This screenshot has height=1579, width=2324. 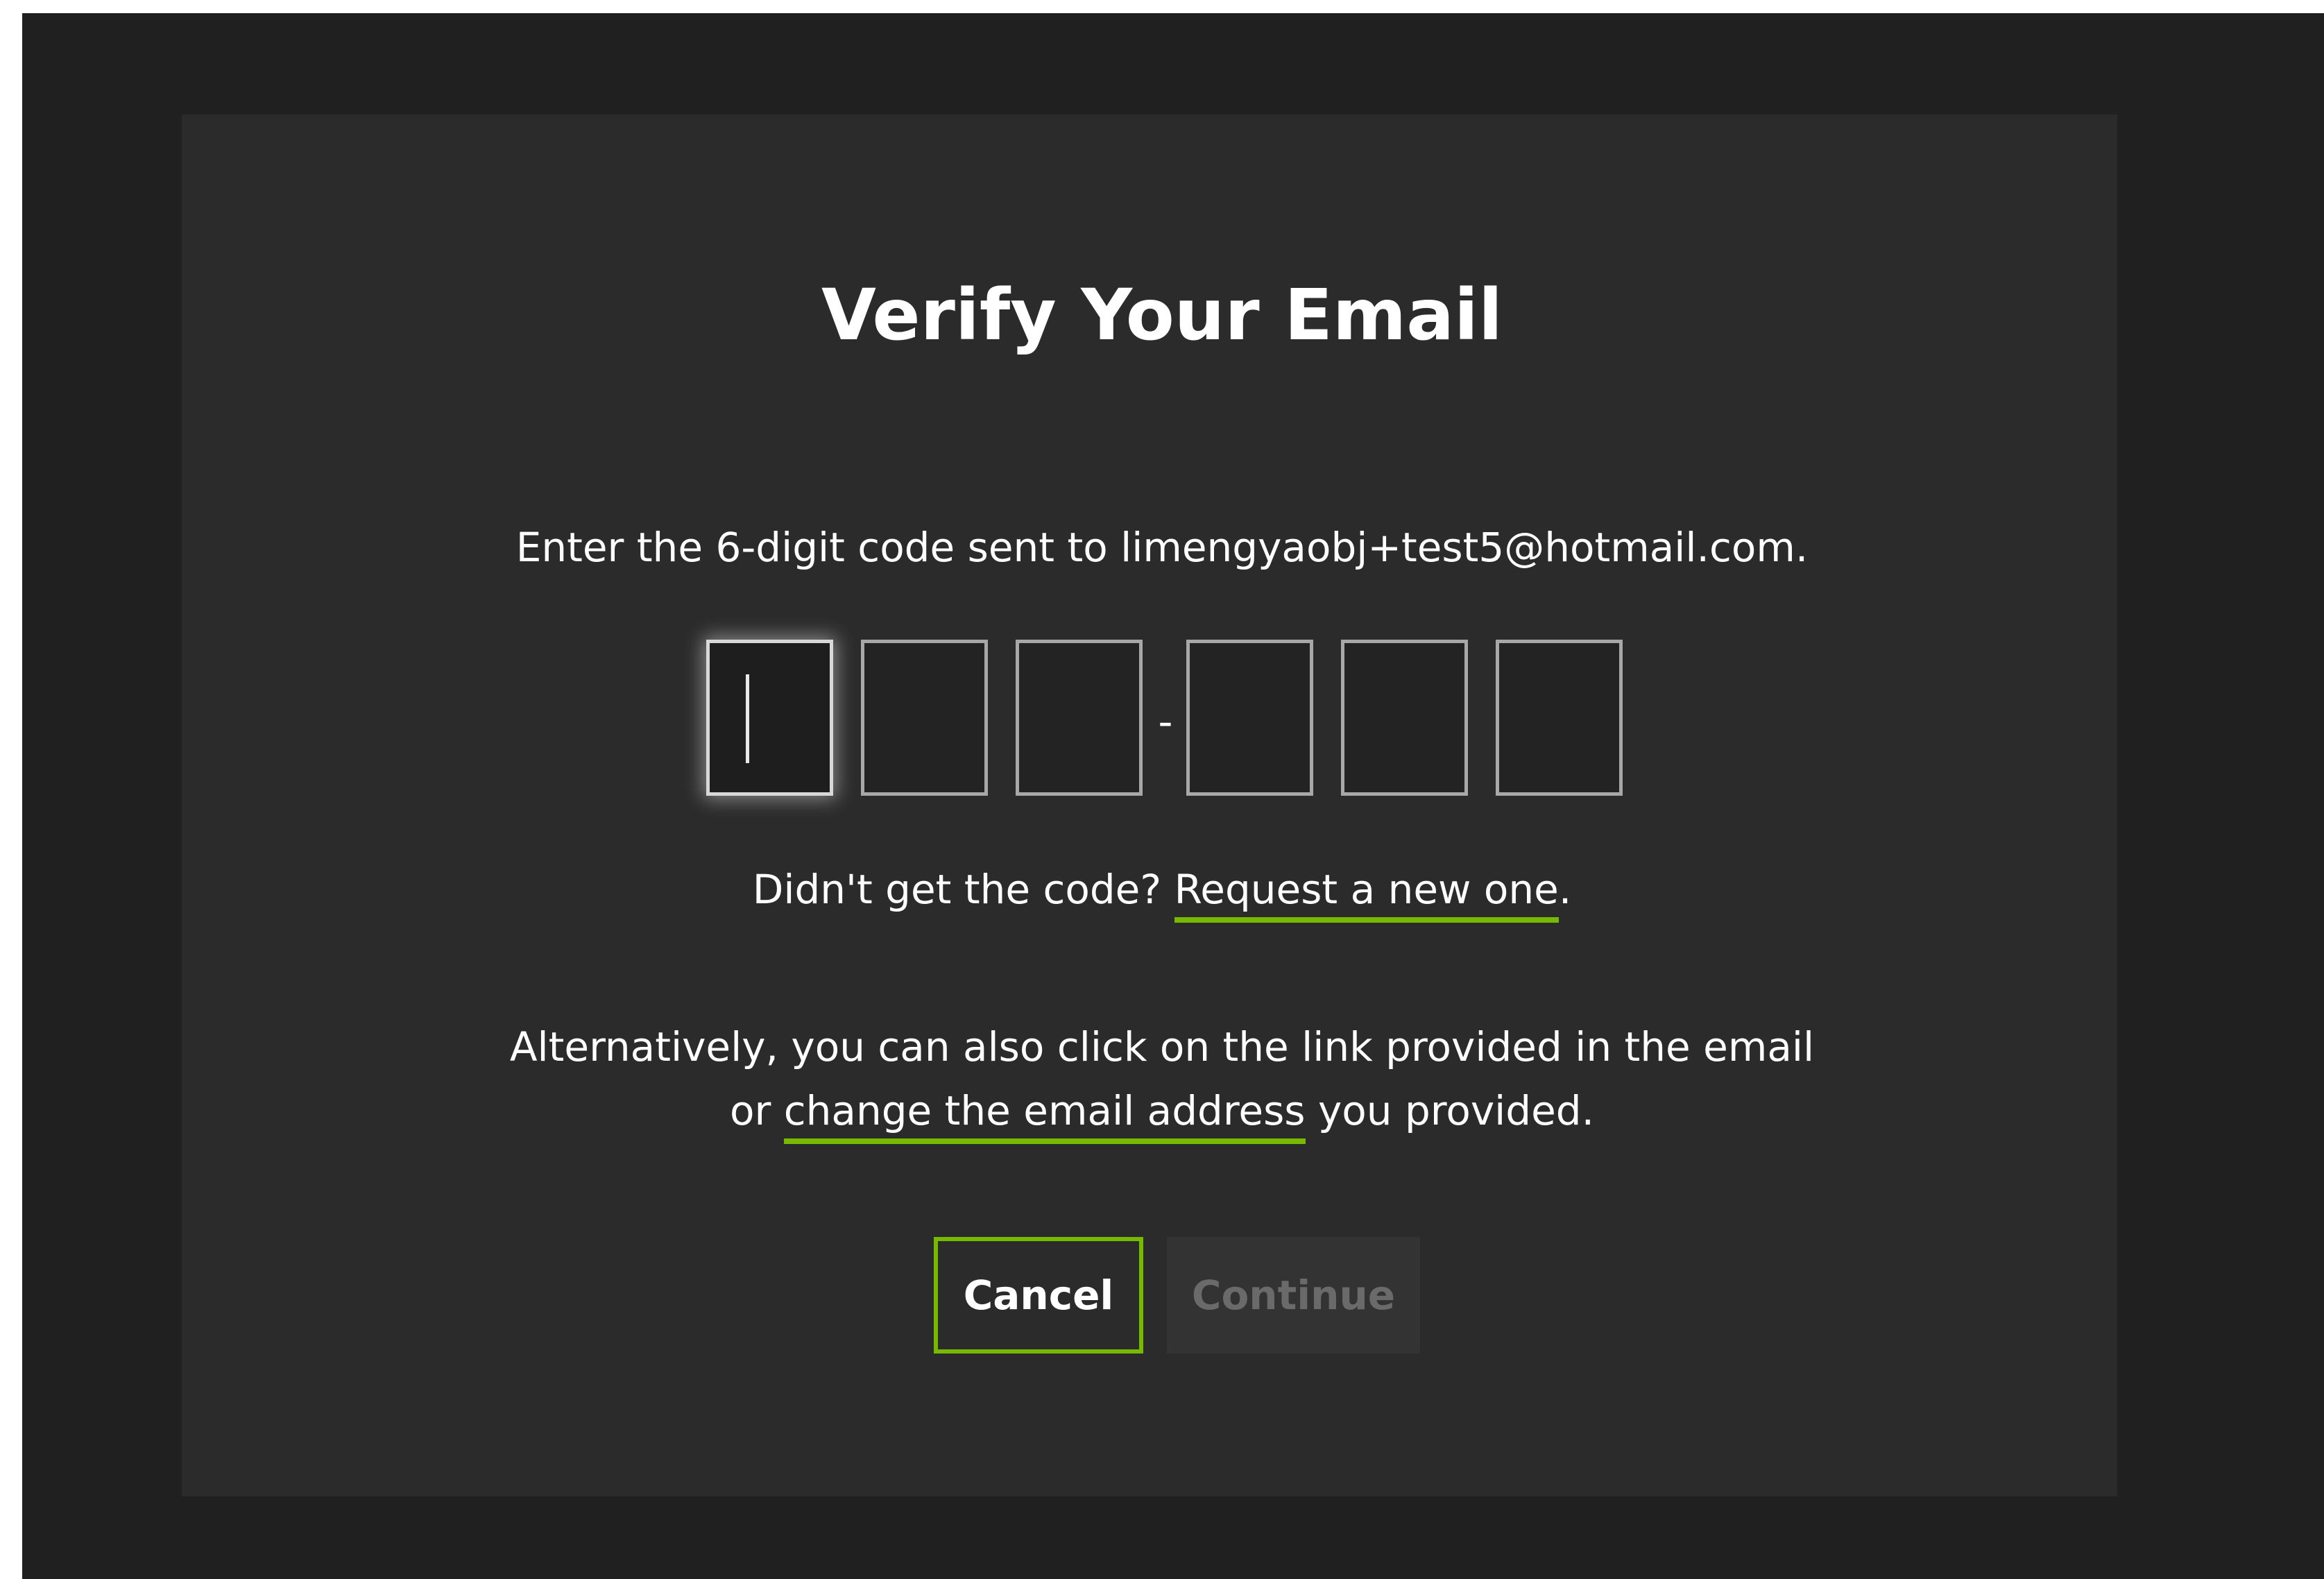 What do you see at coordinates (1565, 890) in the screenshot?
I see `resend-suffix: .` at bounding box center [1565, 890].